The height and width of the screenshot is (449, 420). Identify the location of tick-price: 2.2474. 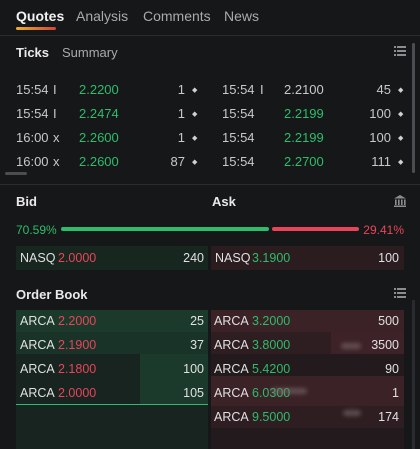
(99, 113).